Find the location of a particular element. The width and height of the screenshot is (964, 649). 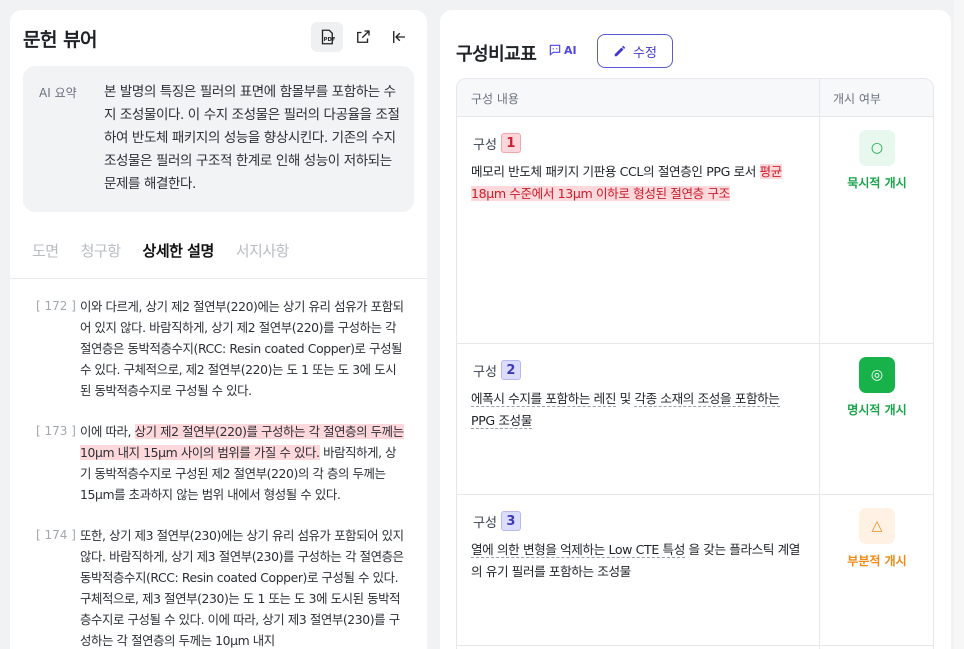

tab-detailed-description: 상세한 설명 is located at coordinates (179, 250).